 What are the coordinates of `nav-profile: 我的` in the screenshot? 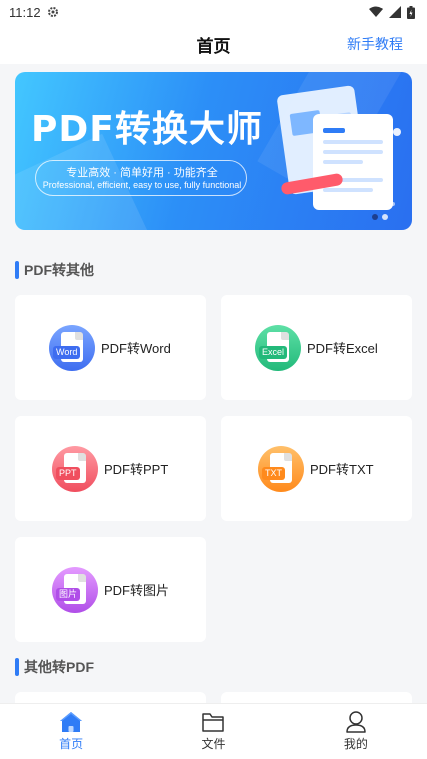 It's located at (356, 731).